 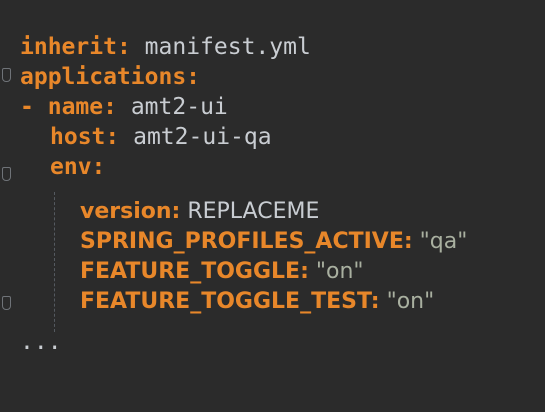 I want to click on yaml-value: amt2-ui-qa, so click(x=202, y=137).